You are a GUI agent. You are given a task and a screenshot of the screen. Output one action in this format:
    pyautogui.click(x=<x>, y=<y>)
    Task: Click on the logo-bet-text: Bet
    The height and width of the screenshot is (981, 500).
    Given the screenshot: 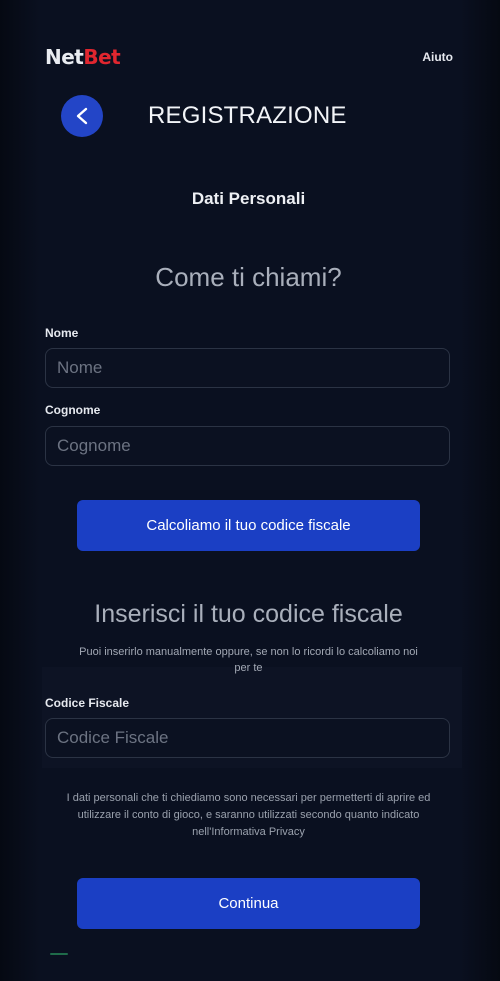 What is the action you would take?
    pyautogui.click(x=102, y=57)
    